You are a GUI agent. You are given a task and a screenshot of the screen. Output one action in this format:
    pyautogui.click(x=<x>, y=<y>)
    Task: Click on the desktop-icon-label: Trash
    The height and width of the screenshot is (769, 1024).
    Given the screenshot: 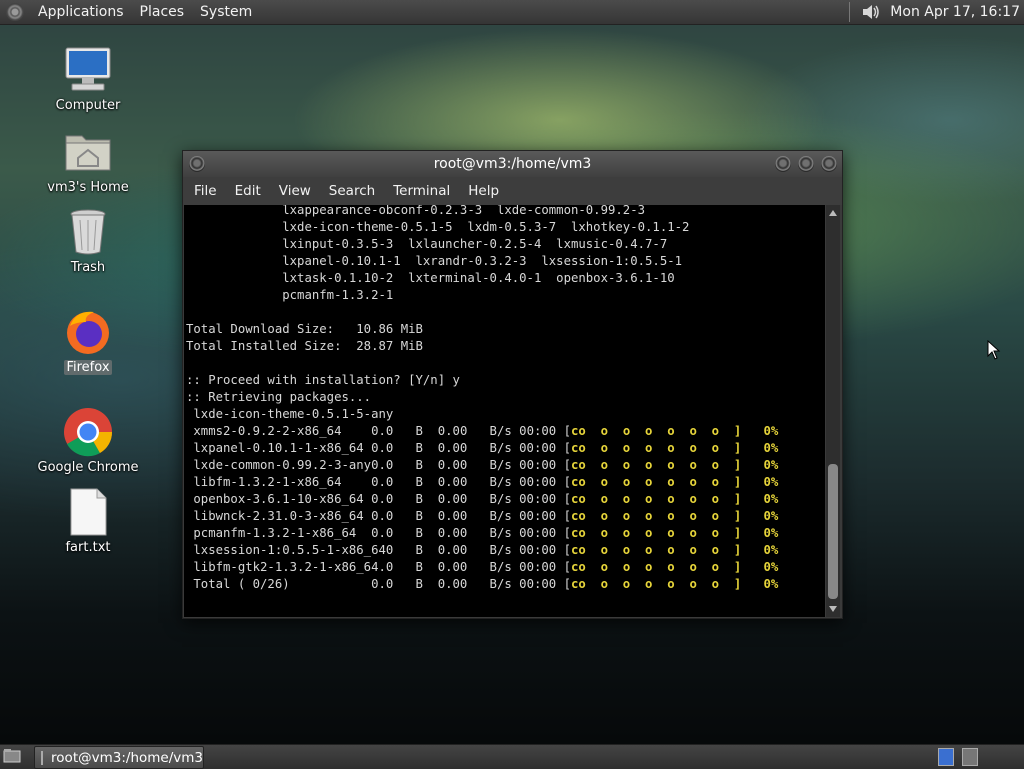 What is the action you would take?
    pyautogui.click(x=88, y=267)
    